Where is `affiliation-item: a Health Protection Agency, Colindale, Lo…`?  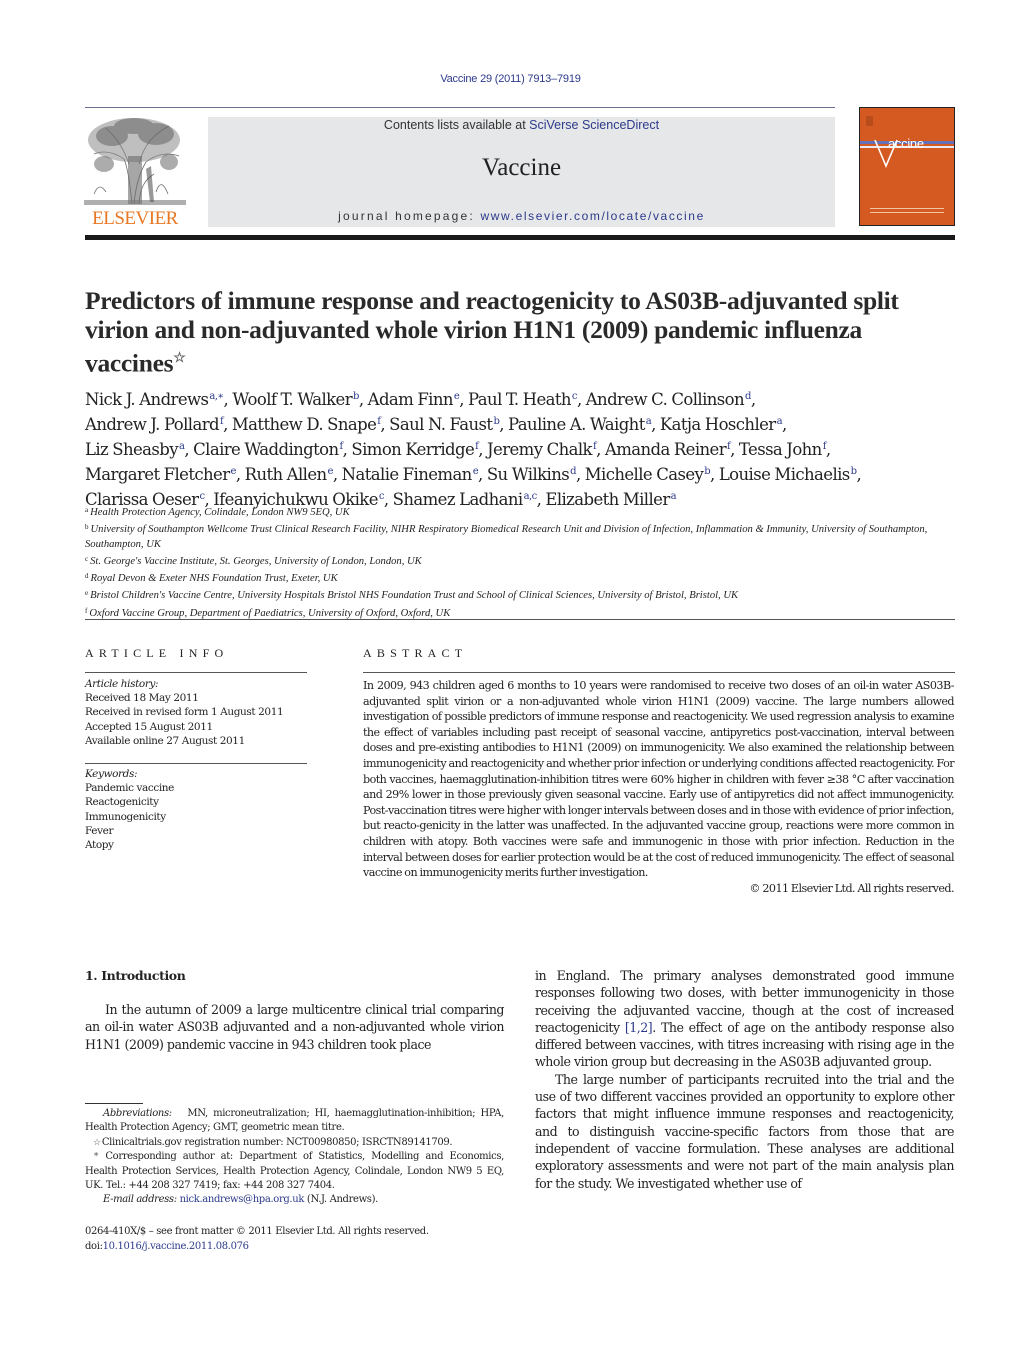 affiliation-item: a Health Protection Agency, Colindale, Lo… is located at coordinates (521, 511).